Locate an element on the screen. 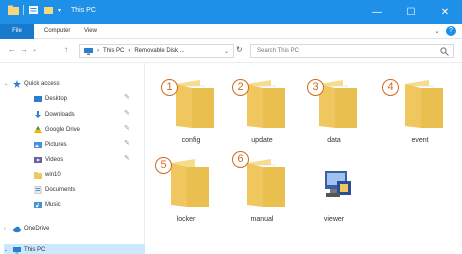  expand-chevron-icon: › is located at coordinates (7, 229).